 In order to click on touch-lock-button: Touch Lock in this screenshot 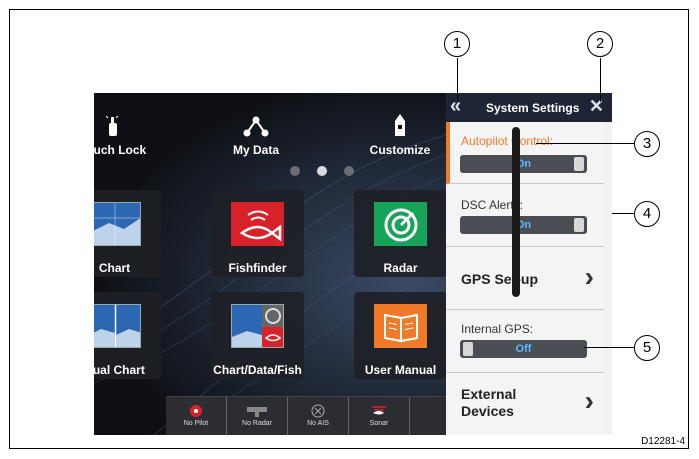, I will do `click(131, 134)`.